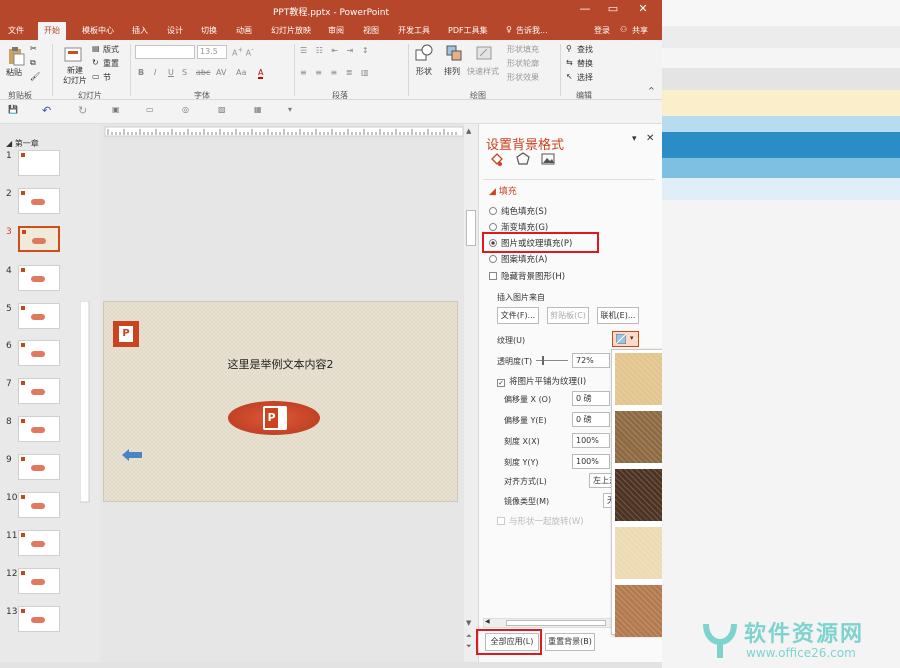 Image resolution: width=900 pixels, height=668 pixels. I want to click on arrange-button: 排列, so click(452, 71).